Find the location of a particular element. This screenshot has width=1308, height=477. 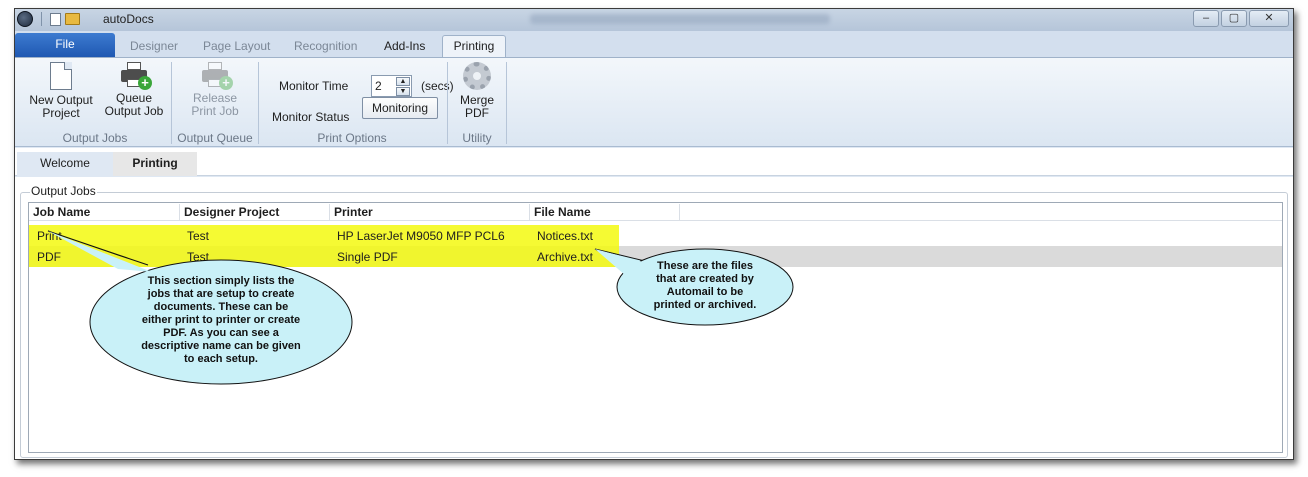

output-jobs-legend: Output Jobs is located at coordinates (63, 191).